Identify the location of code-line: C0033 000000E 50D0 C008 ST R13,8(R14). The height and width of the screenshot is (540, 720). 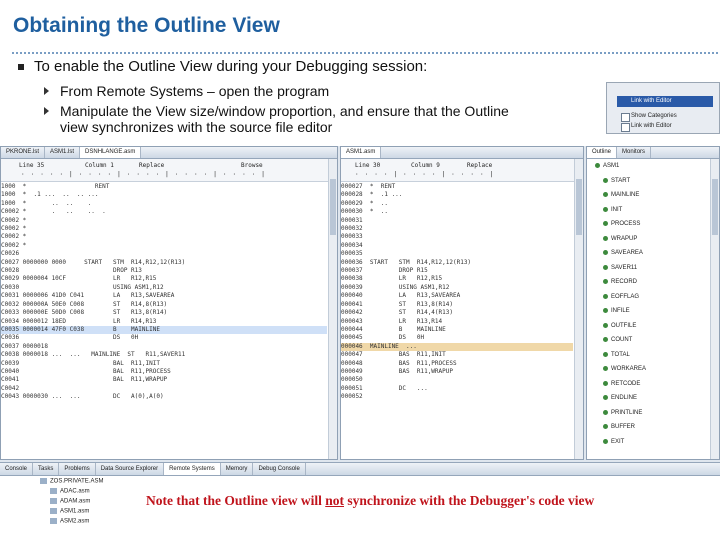
(164, 313).